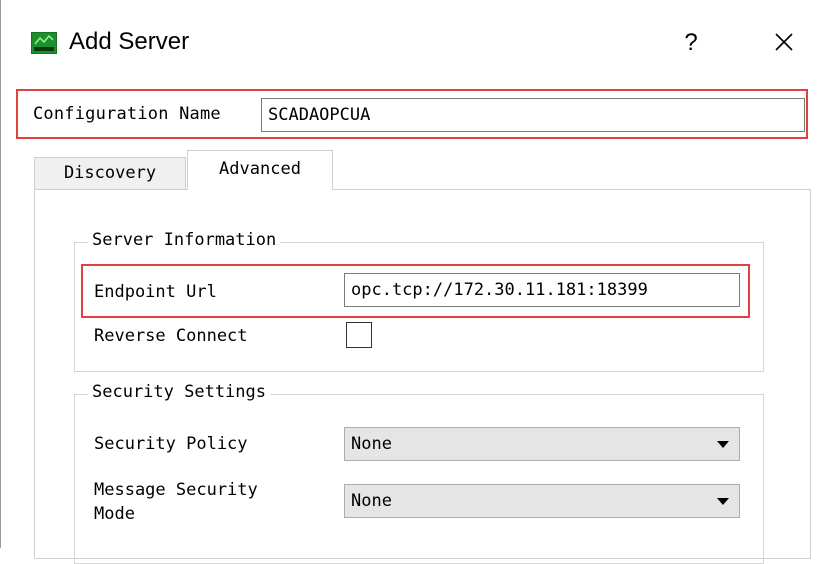 The width and height of the screenshot is (818, 564). What do you see at coordinates (691, 43) in the screenshot?
I see `help-button: ?` at bounding box center [691, 43].